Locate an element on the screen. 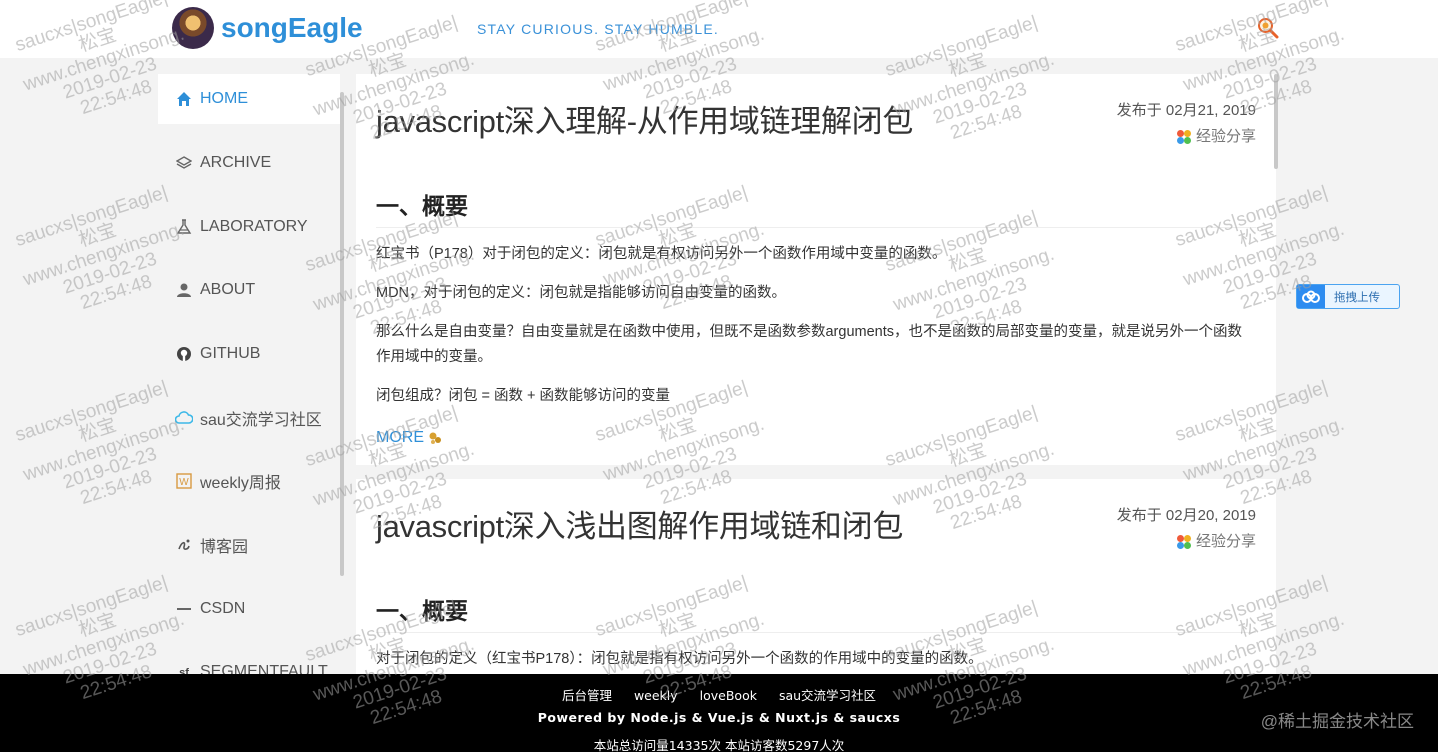 This screenshot has width=1438, height=752. more-label: MORE is located at coordinates (400, 437).